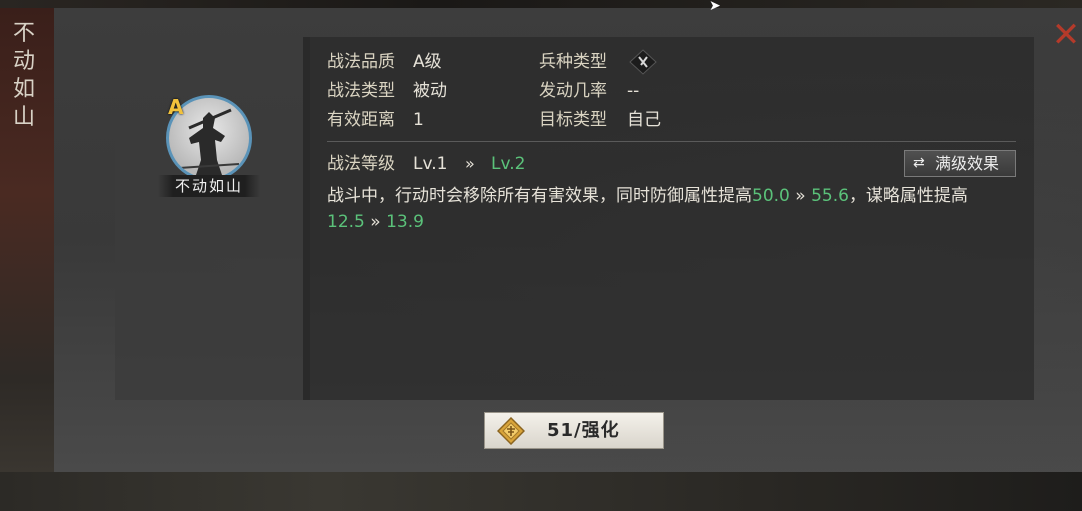 This screenshot has height=511, width=1082. I want to click on desc-value-from: 12.5, so click(346, 222).